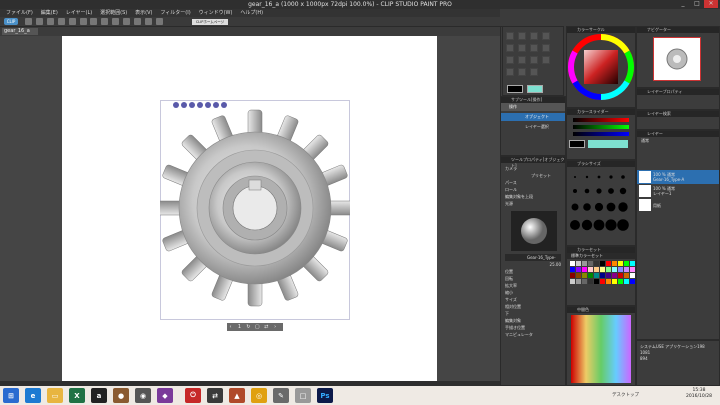 This screenshot has height=405, width=720. What do you see at coordinates (510, 36) in the screenshot?
I see `tool-a-icon` at bounding box center [510, 36].